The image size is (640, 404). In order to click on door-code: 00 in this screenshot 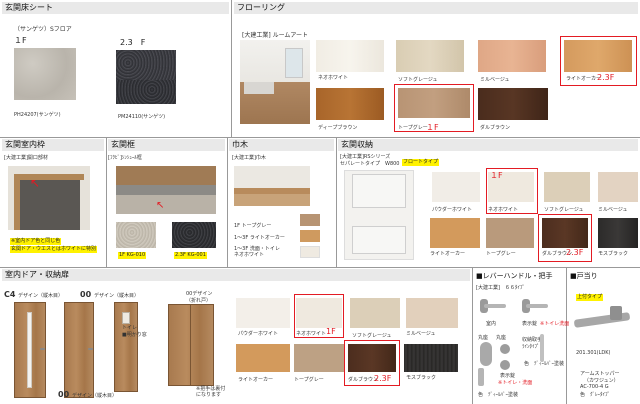, I will do `click(86, 294)`.